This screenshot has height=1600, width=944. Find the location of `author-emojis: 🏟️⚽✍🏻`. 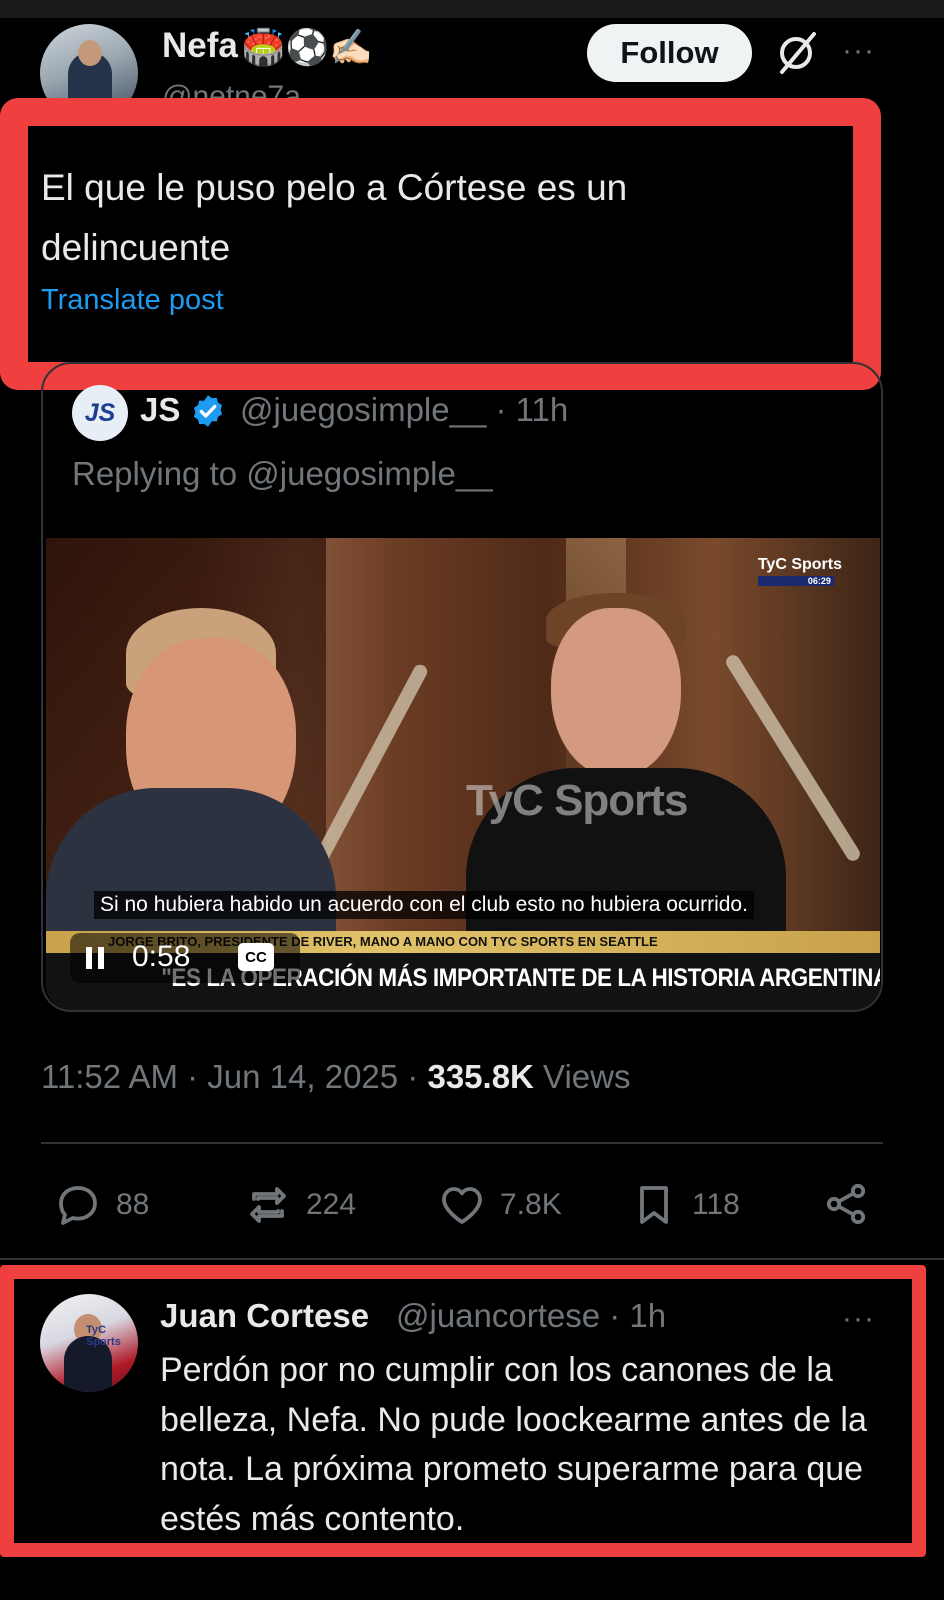

author-emojis: 🏟️⚽✍🏻 is located at coordinates (307, 48).